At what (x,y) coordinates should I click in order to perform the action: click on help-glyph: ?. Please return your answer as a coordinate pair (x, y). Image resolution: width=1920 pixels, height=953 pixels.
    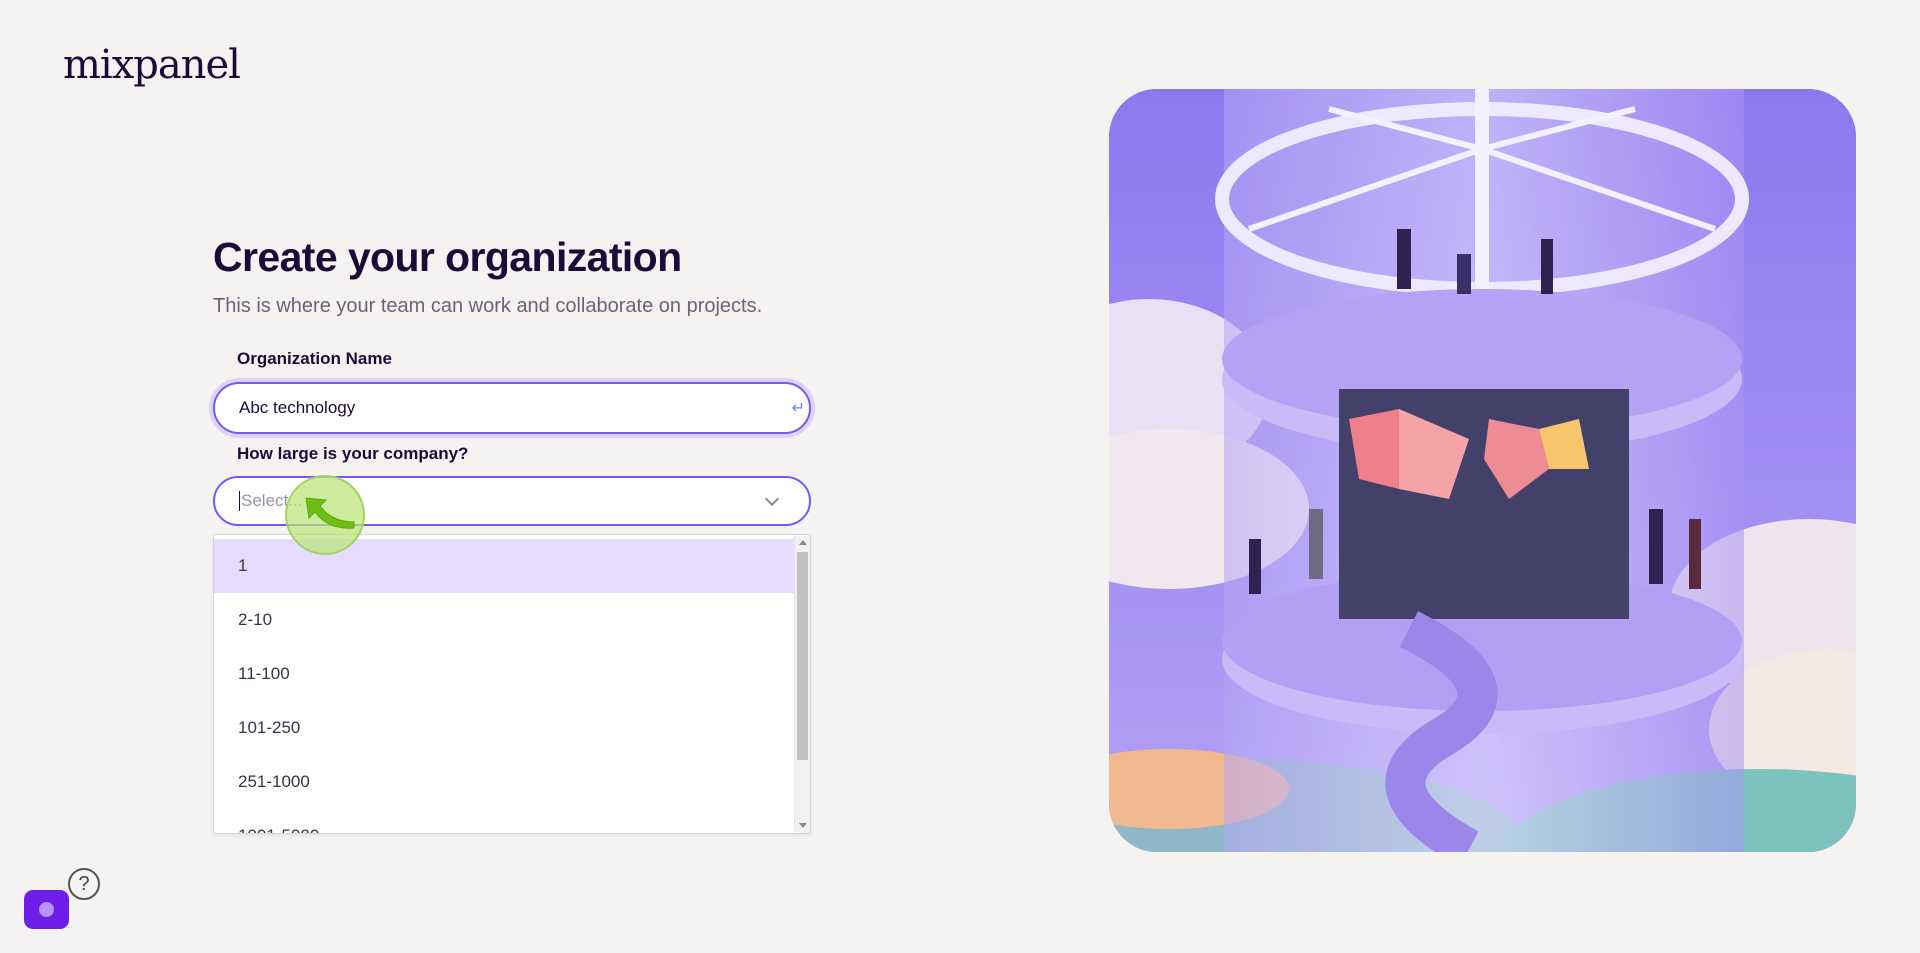
    Looking at the image, I should click on (84, 883).